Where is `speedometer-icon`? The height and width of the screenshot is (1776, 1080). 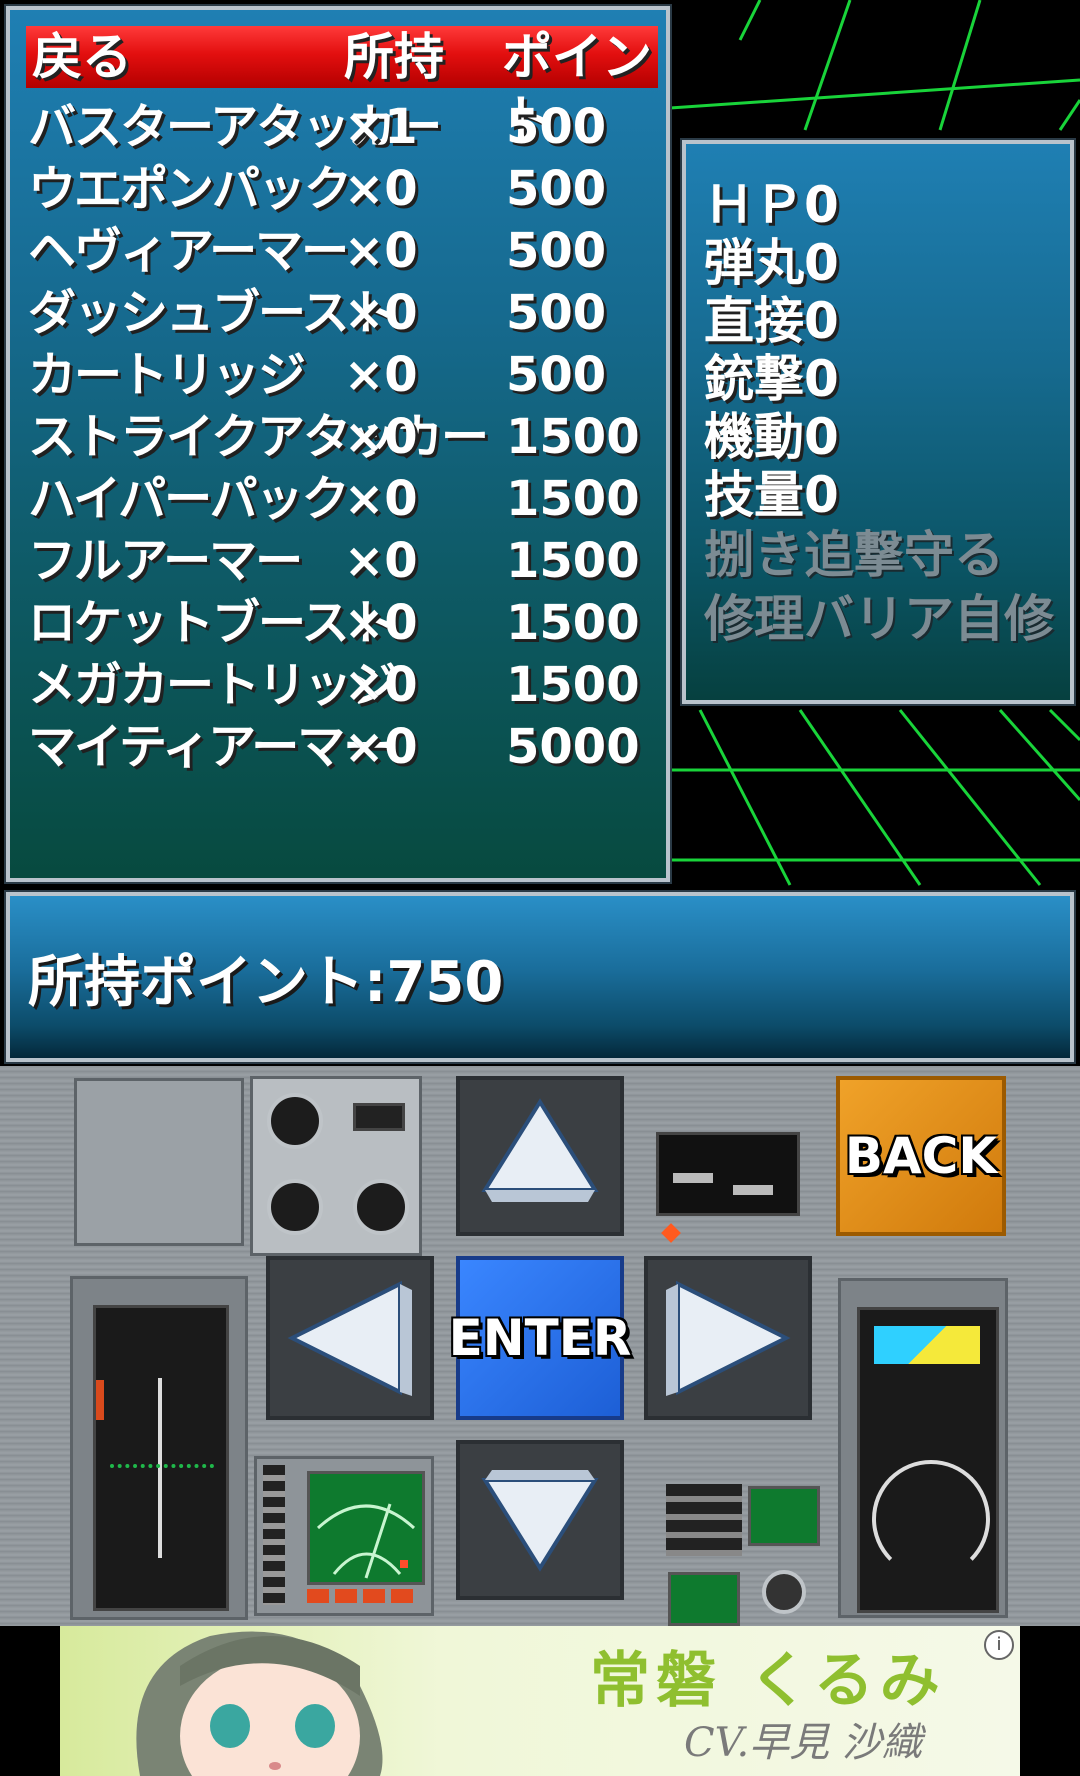
speedometer-icon is located at coordinates (931, 1519).